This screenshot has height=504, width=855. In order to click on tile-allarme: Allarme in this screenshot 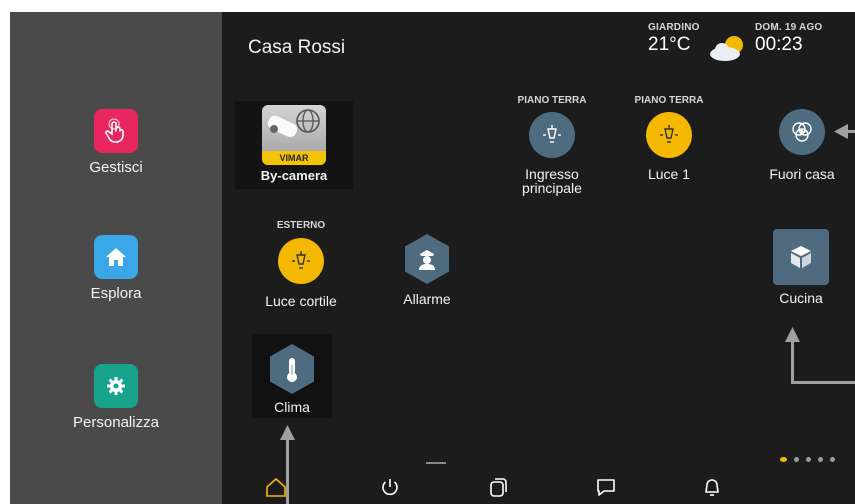, I will do `click(427, 270)`.